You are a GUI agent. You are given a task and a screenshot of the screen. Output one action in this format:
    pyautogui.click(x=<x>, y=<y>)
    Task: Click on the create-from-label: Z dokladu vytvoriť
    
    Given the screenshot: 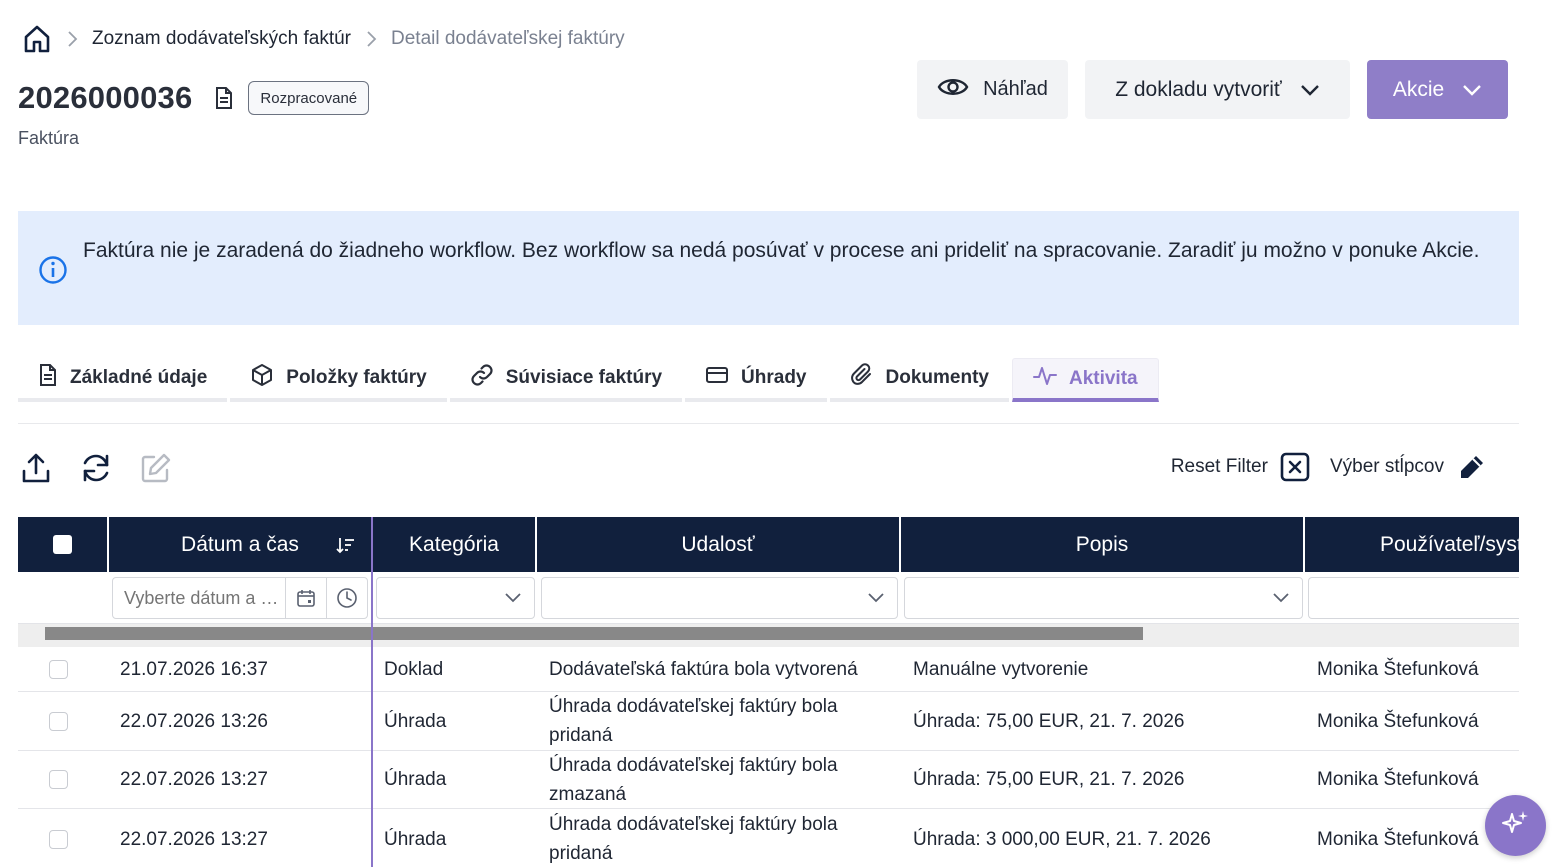 What is the action you would take?
    pyautogui.click(x=1198, y=89)
    